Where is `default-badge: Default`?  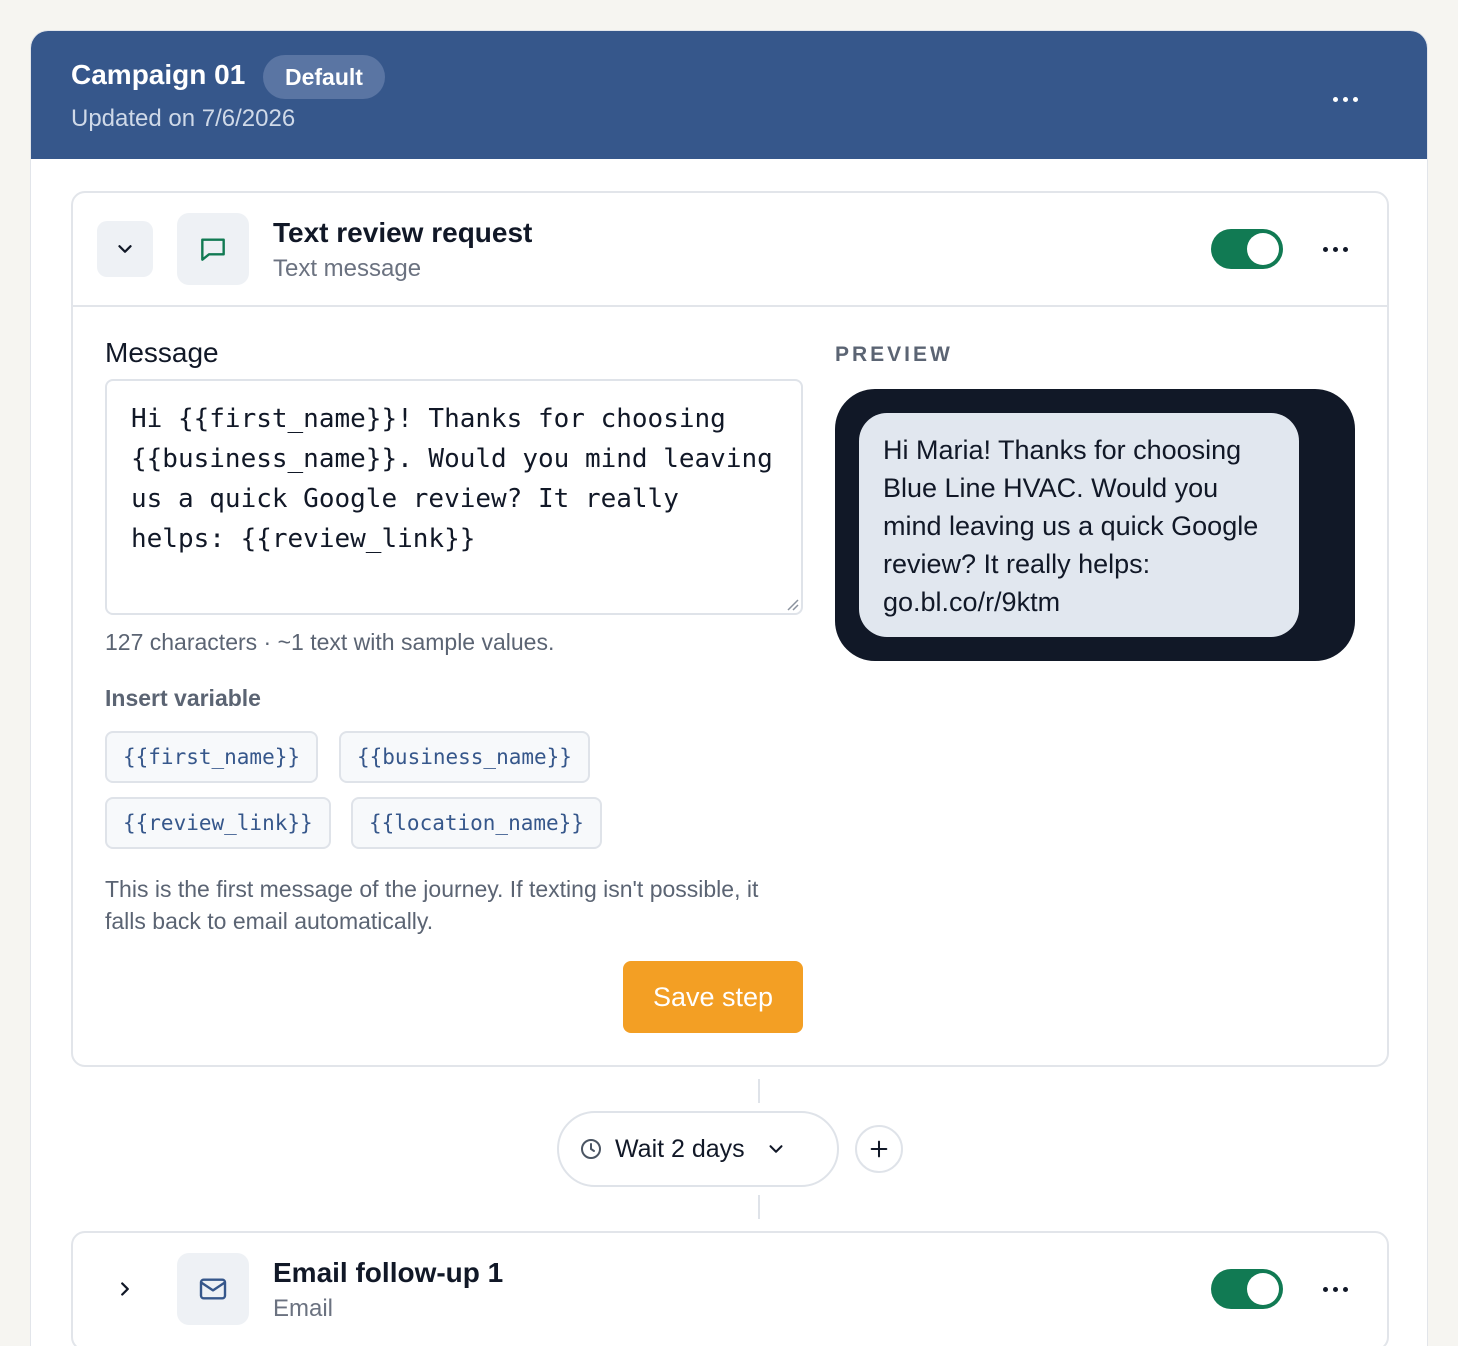 default-badge: Default is located at coordinates (324, 77).